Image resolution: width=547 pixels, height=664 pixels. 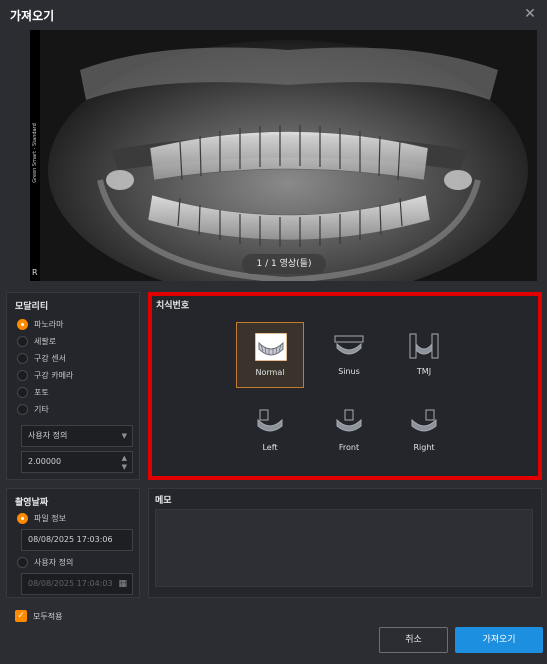 I want to click on modality-option-cephalo: 세팔로, so click(x=36, y=341).